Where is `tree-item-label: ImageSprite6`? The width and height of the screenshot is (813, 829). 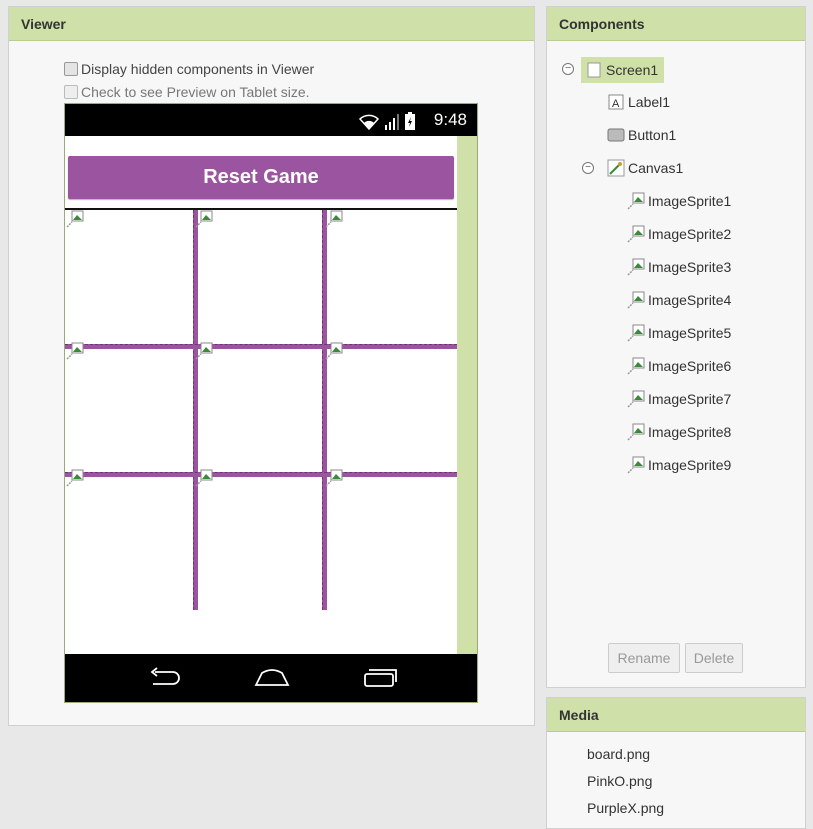
tree-item-label: ImageSprite6 is located at coordinates (690, 366).